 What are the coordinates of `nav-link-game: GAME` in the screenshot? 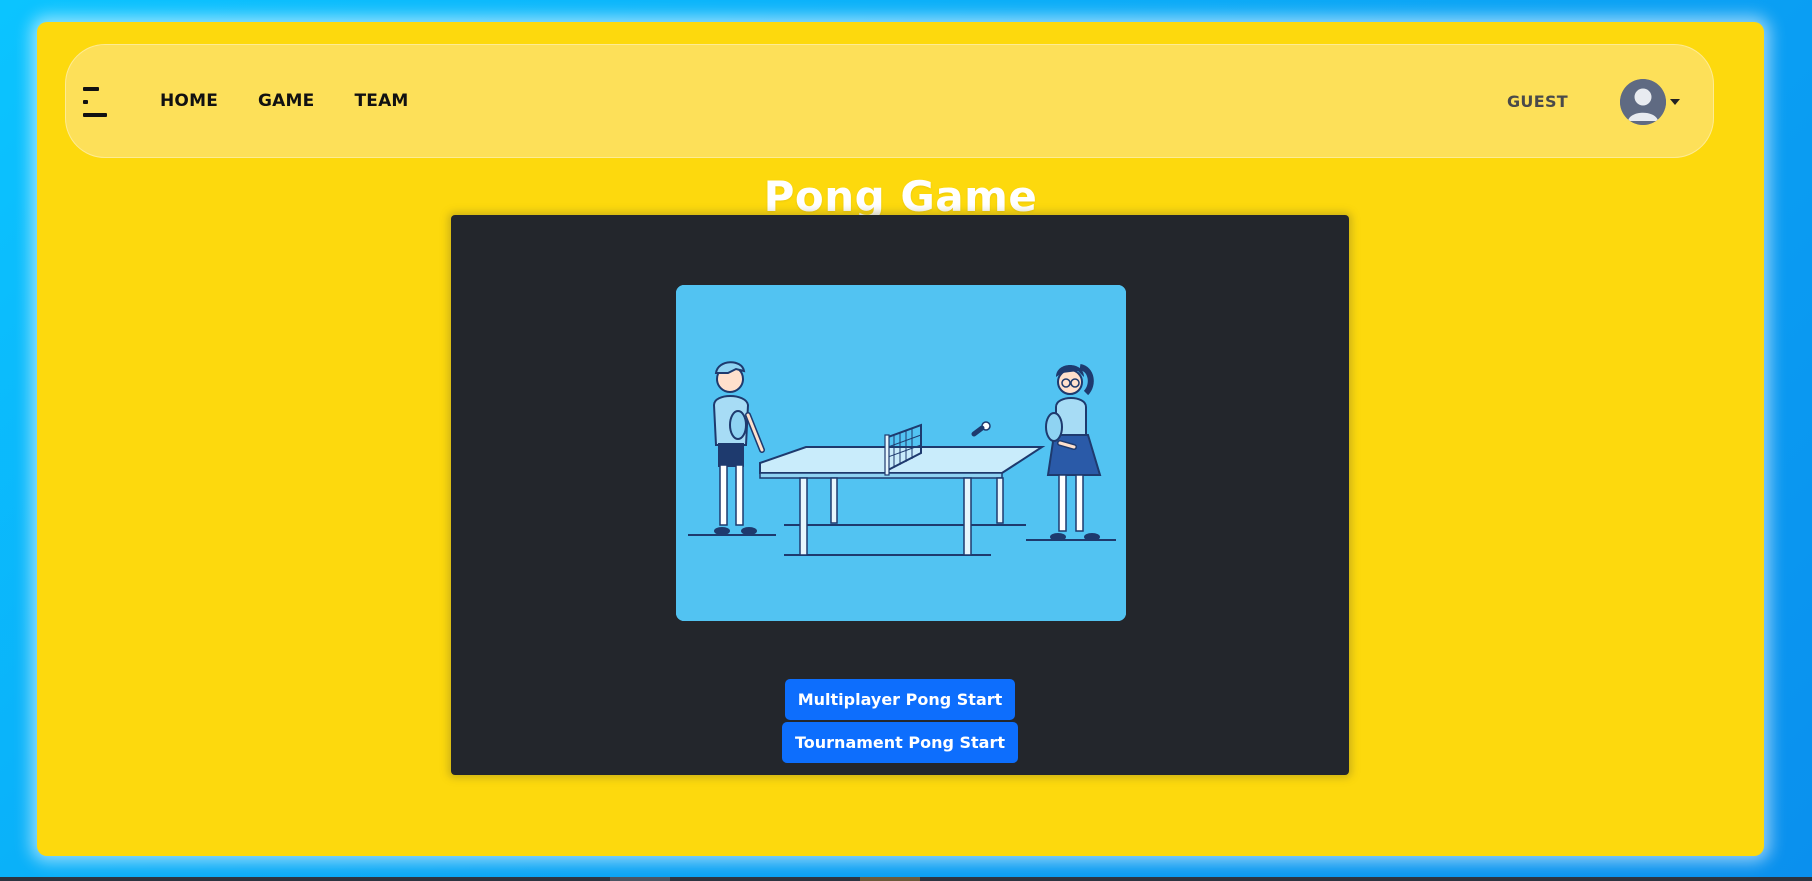 It's located at (286, 101).